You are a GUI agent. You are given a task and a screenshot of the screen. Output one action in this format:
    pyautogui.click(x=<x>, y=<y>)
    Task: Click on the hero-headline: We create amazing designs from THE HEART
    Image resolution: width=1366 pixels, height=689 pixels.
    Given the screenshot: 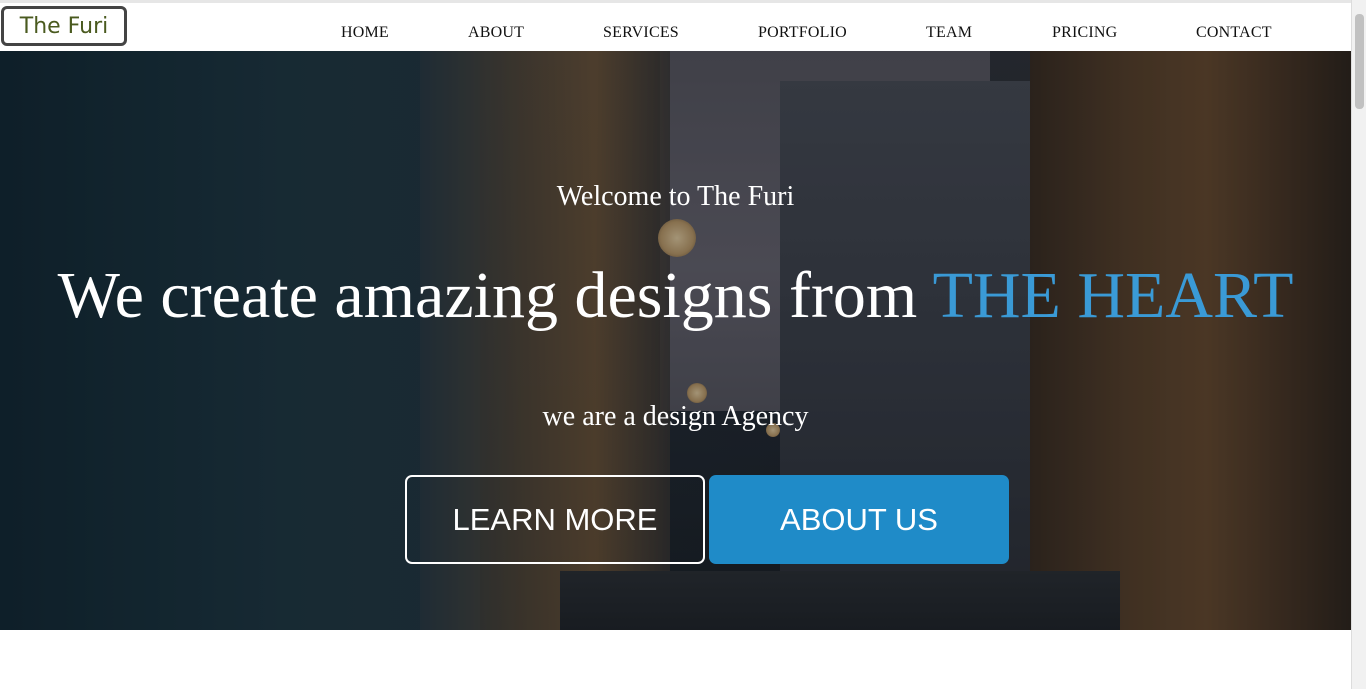 What is the action you would take?
    pyautogui.click(x=675, y=296)
    